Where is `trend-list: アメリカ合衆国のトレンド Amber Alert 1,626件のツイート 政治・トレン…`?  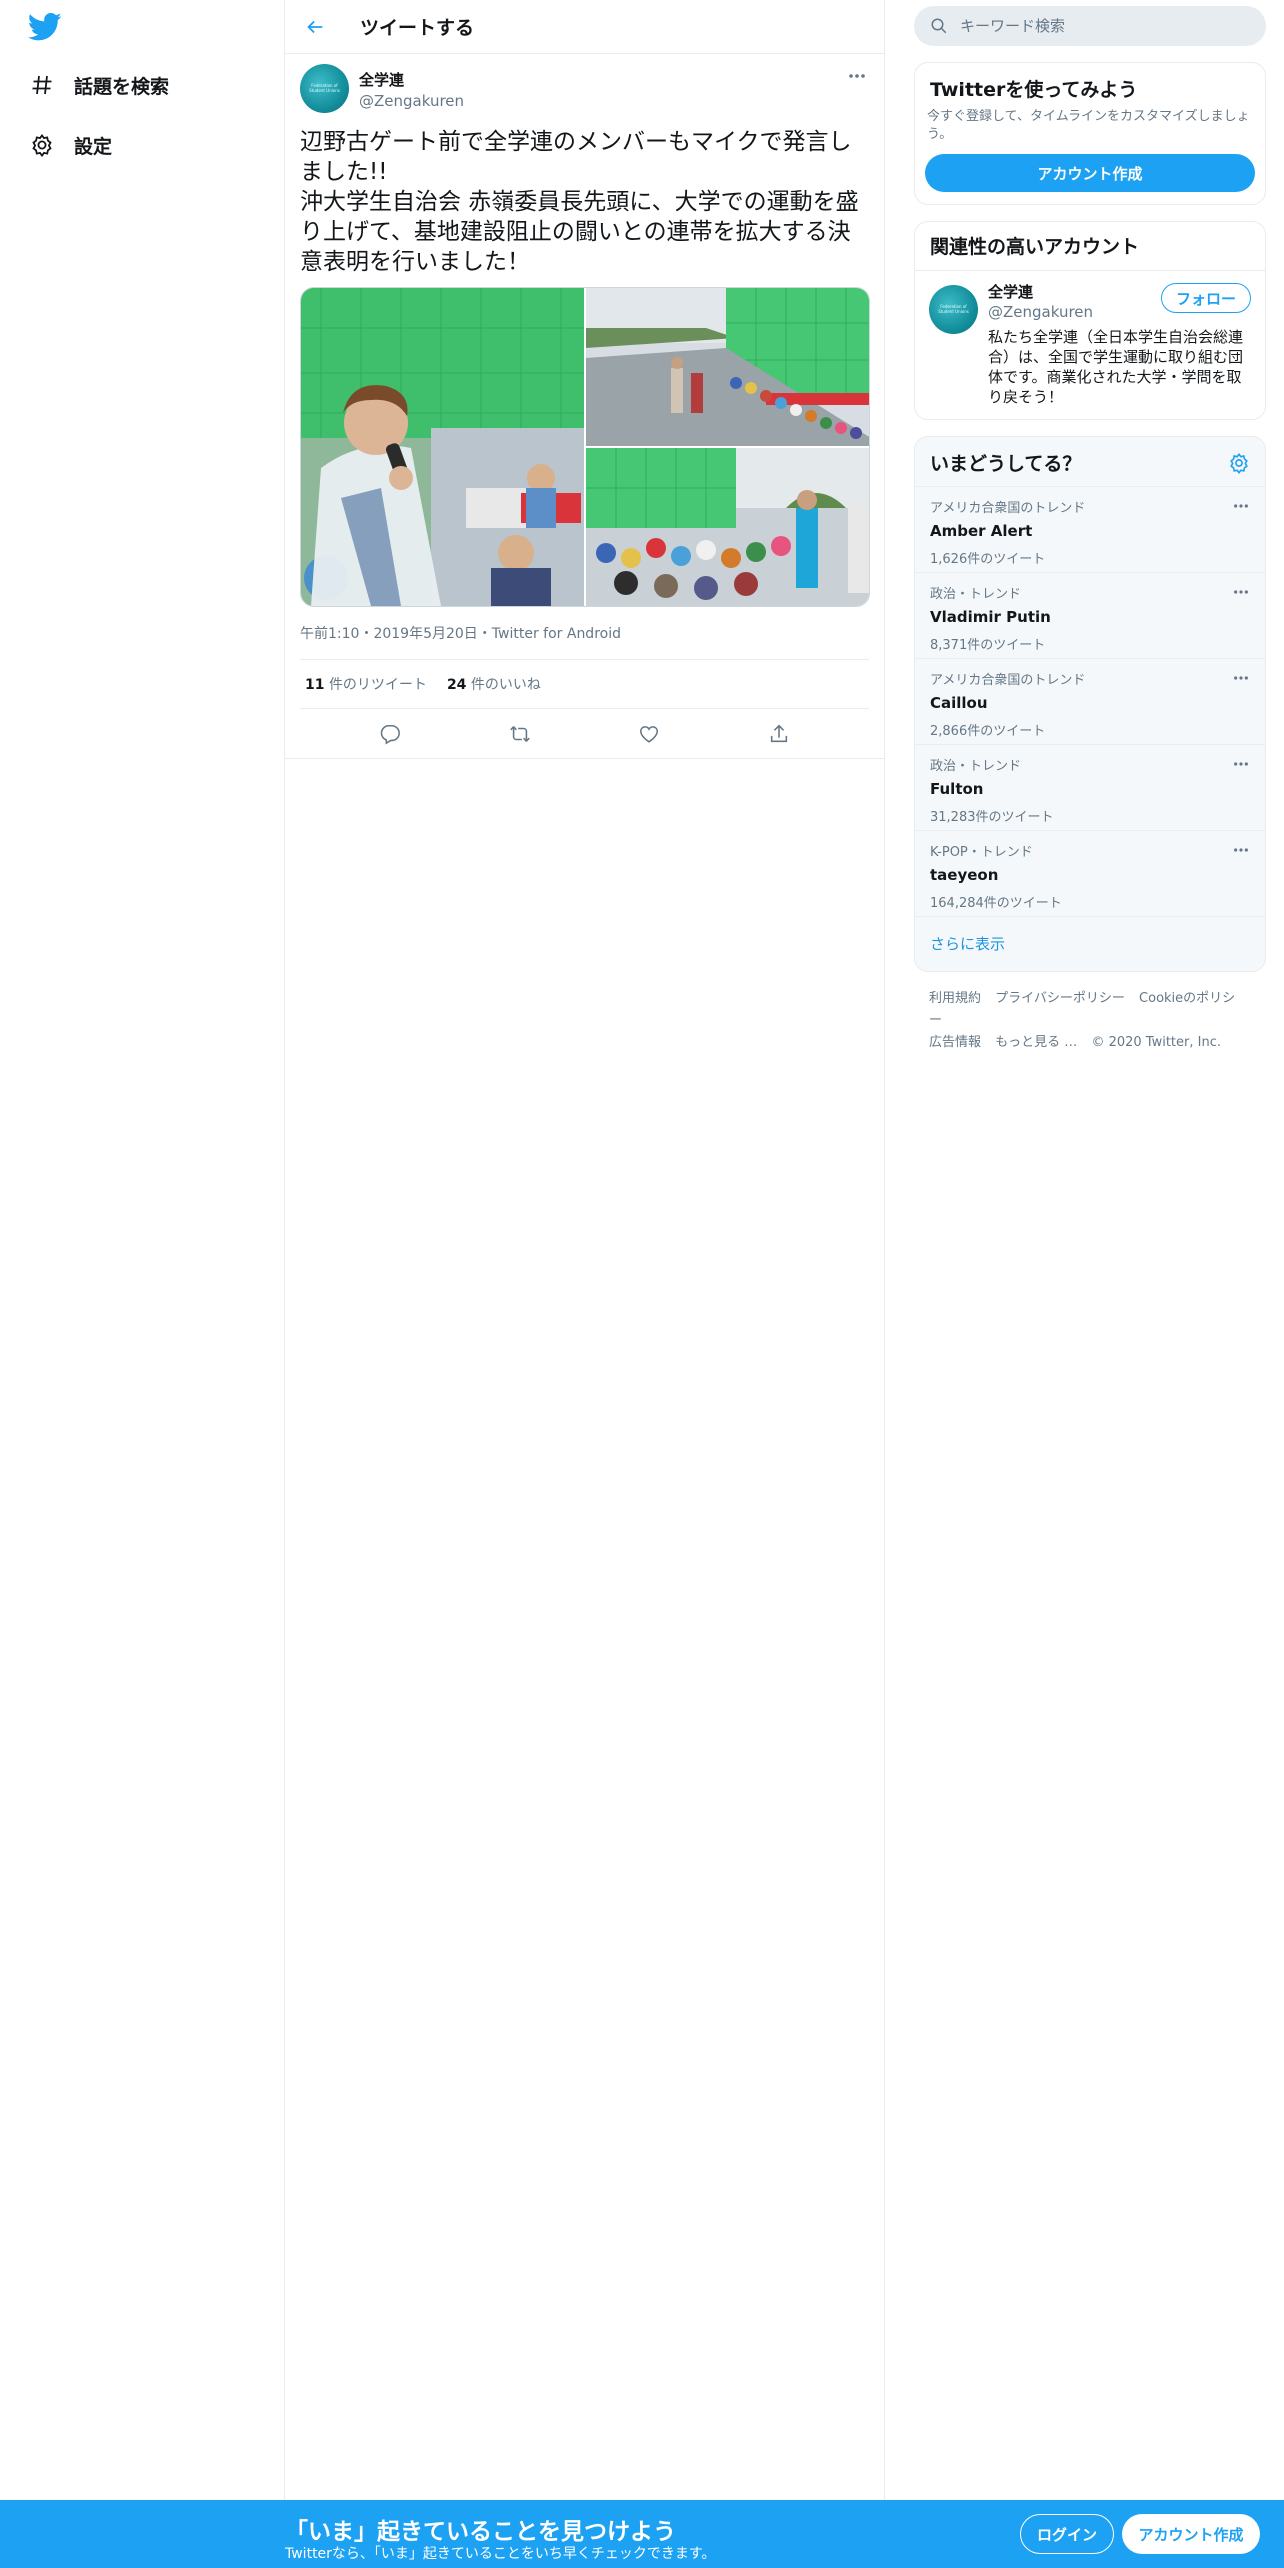 trend-list: アメリカ合衆国のトレンド Amber Alert 1,626件のツイート 政治・トレン… is located at coordinates (1090, 702).